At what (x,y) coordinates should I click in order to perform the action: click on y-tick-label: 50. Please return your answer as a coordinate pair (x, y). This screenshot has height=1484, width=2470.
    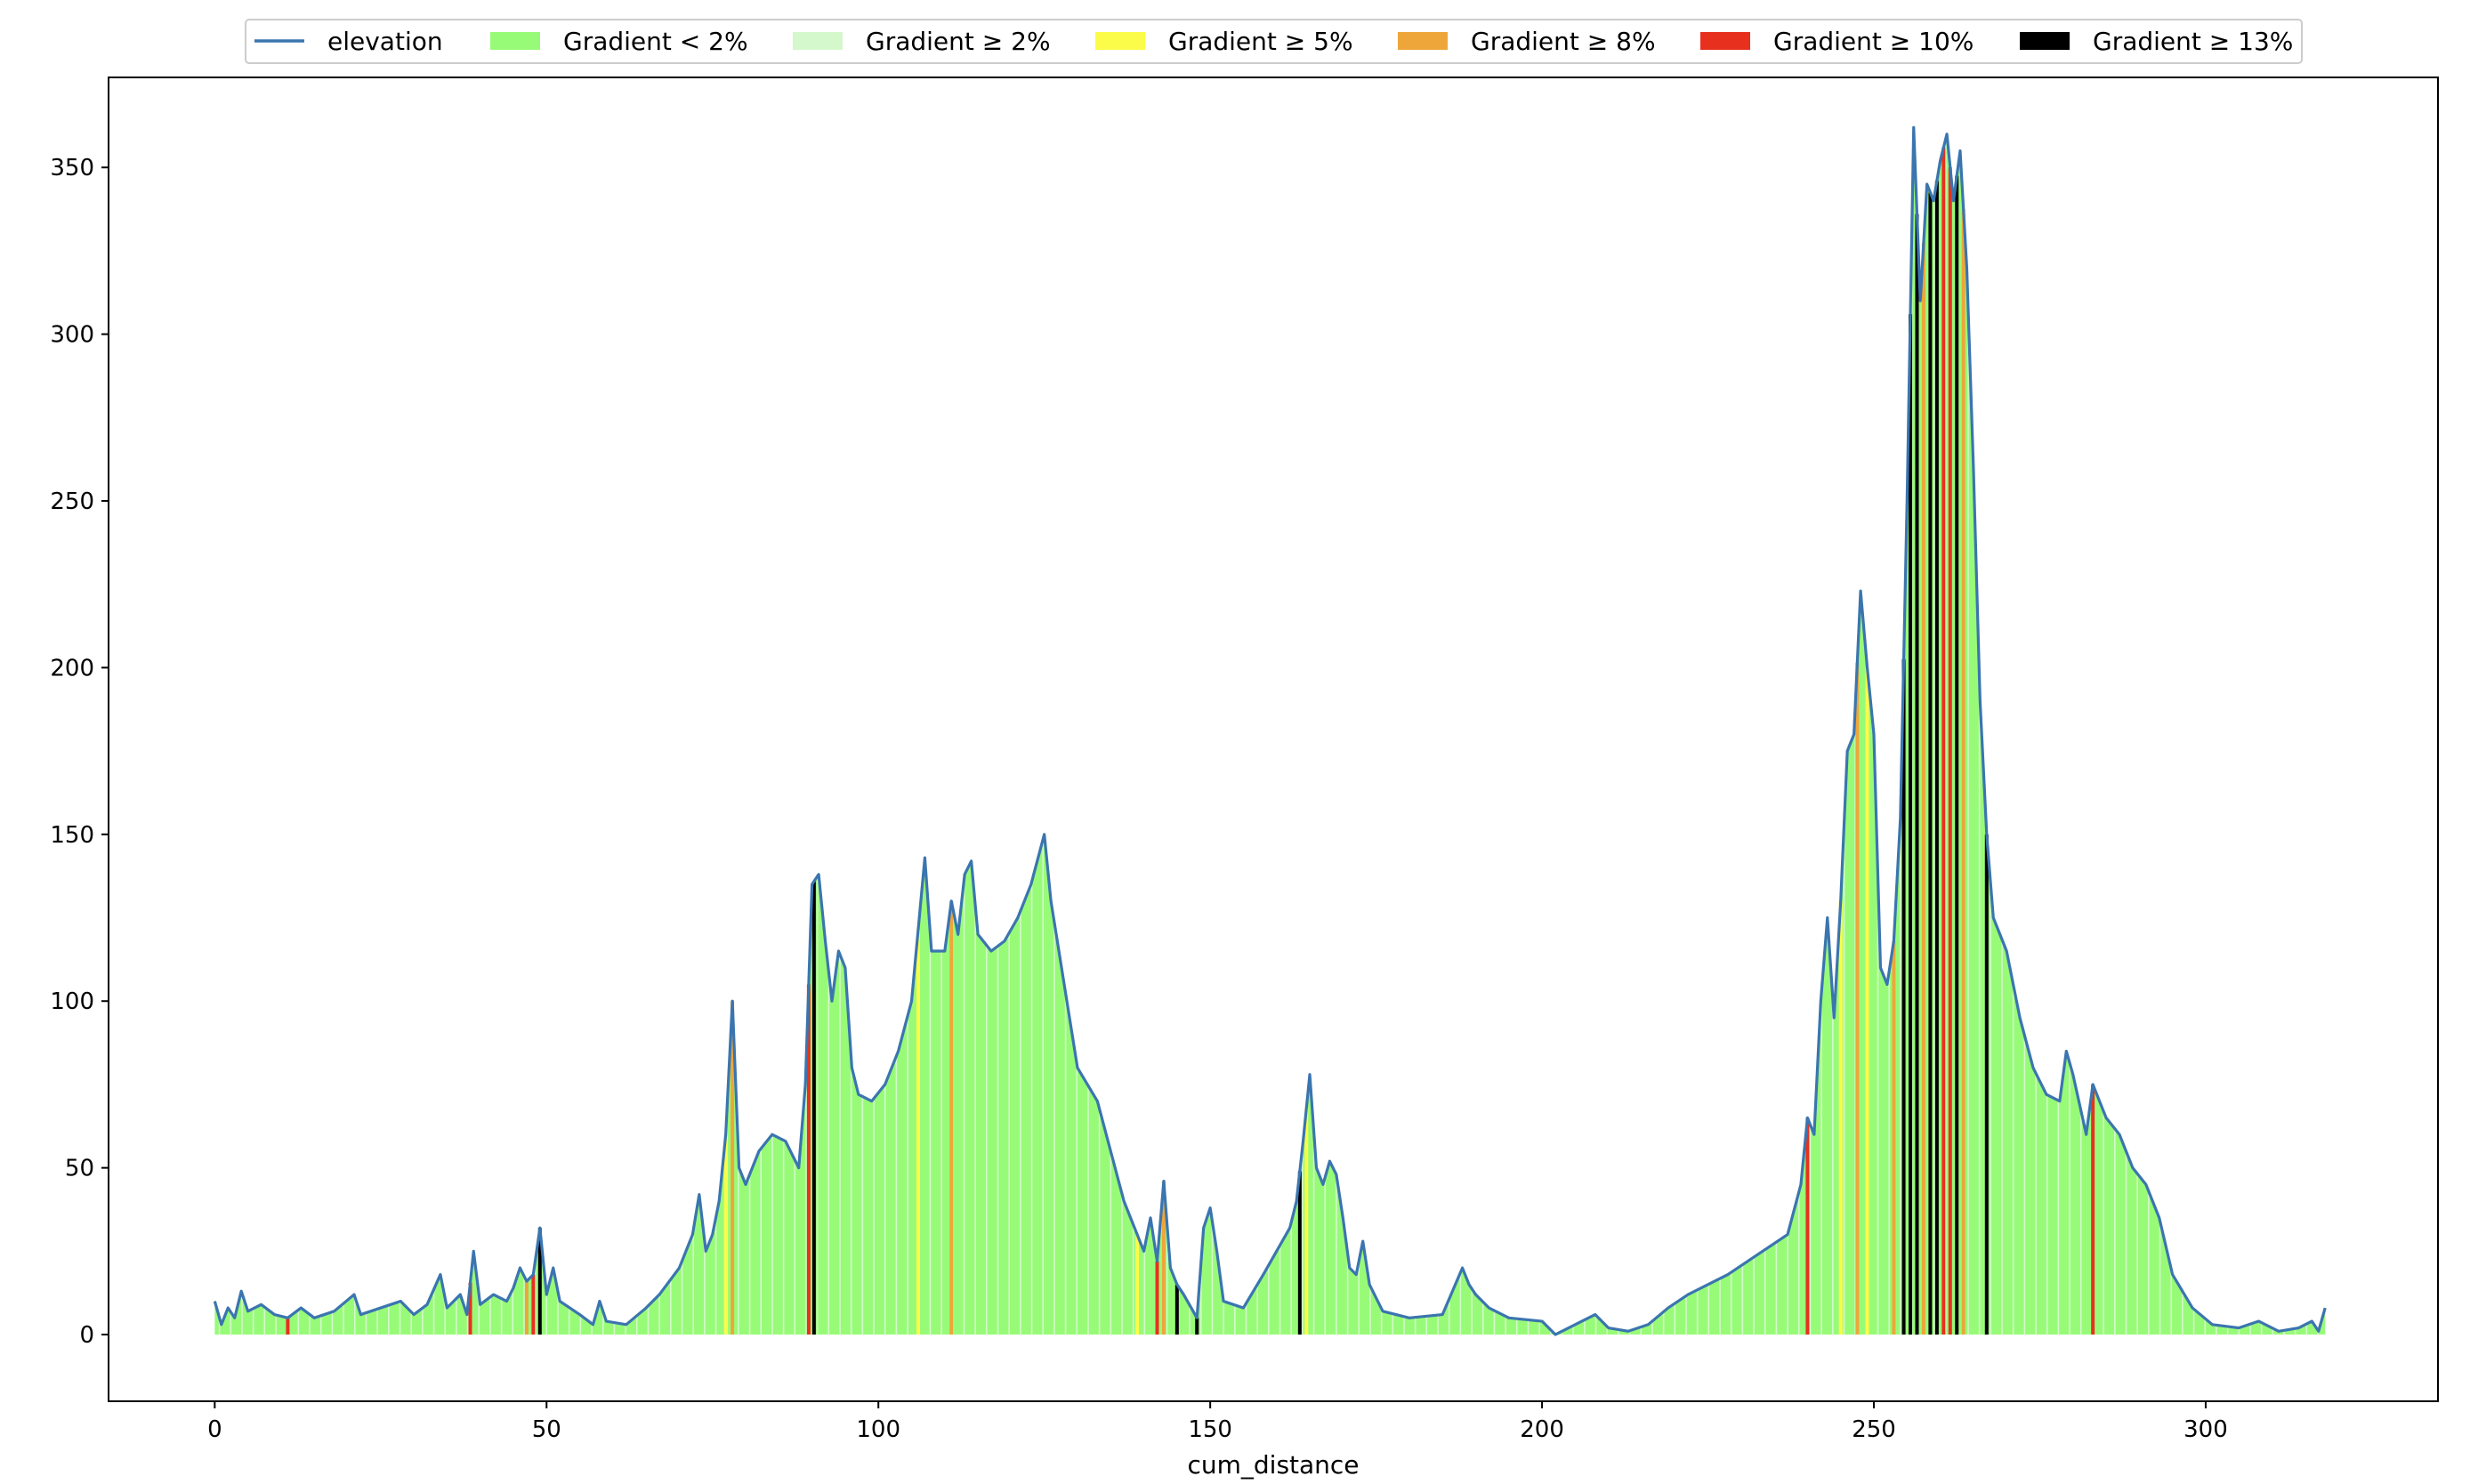
    Looking at the image, I should click on (79, 1169).